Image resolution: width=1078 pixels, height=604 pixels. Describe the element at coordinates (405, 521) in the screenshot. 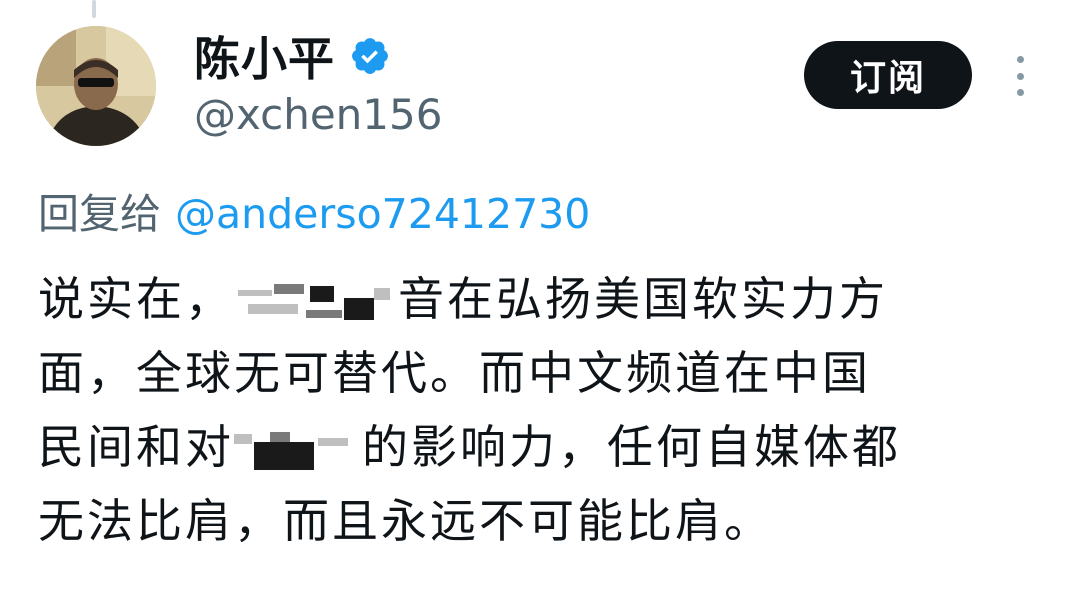

I see `tweet-line-4: 无法比肩，而且永远不可能比肩。` at that location.